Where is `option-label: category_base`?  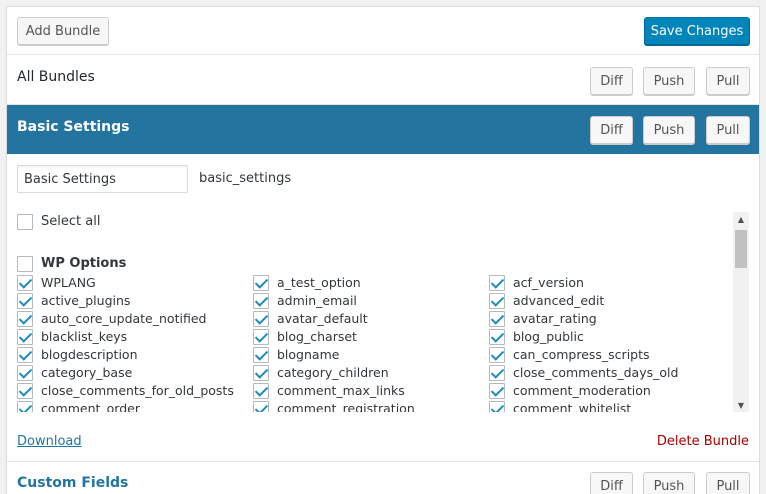 option-label: category_base is located at coordinates (87, 372).